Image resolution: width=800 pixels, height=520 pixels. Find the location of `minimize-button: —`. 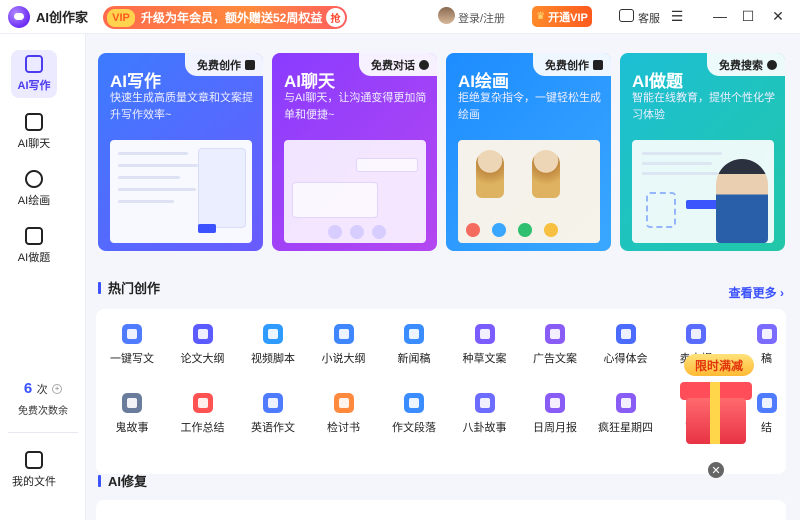

minimize-button: — is located at coordinates (720, 16).